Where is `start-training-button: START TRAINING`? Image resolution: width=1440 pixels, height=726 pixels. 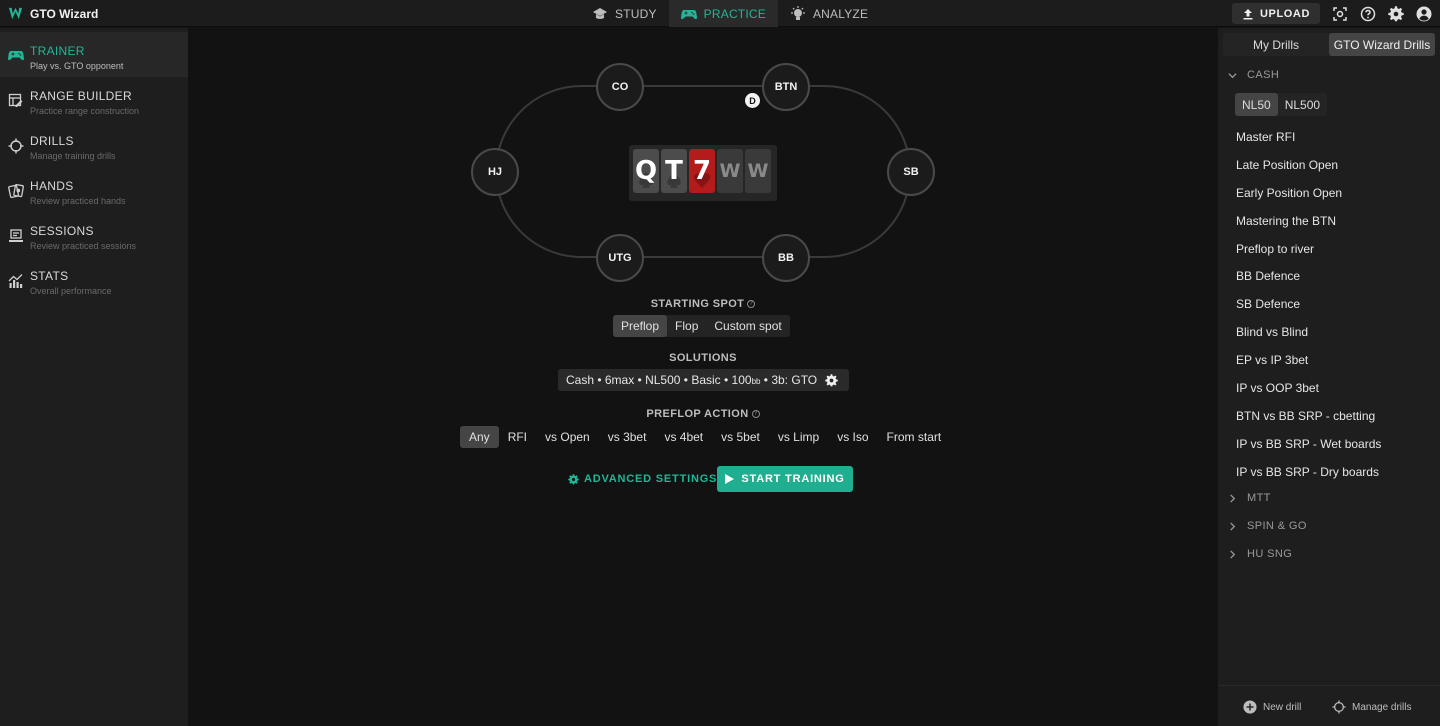
start-training-button: START TRAINING is located at coordinates (785, 479).